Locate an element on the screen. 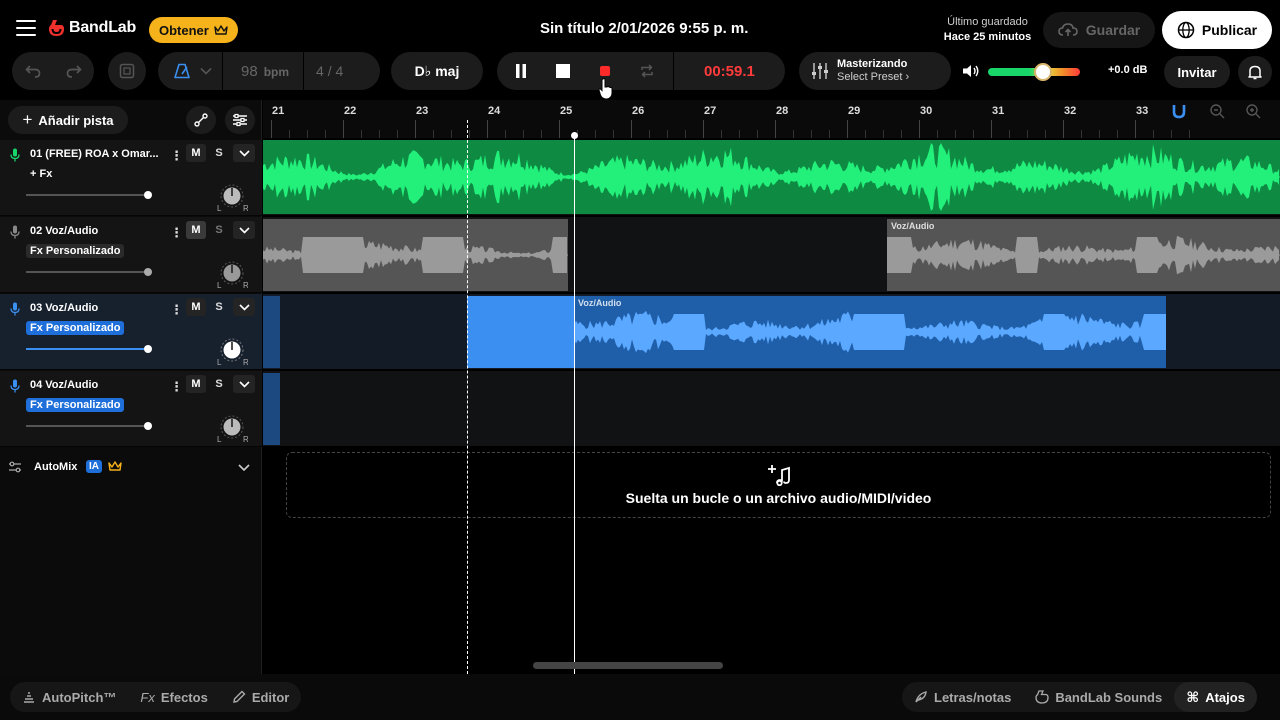 This screenshot has width=1280, height=720. mastering-button: Masterizando Select Preset › is located at coordinates (875, 71).